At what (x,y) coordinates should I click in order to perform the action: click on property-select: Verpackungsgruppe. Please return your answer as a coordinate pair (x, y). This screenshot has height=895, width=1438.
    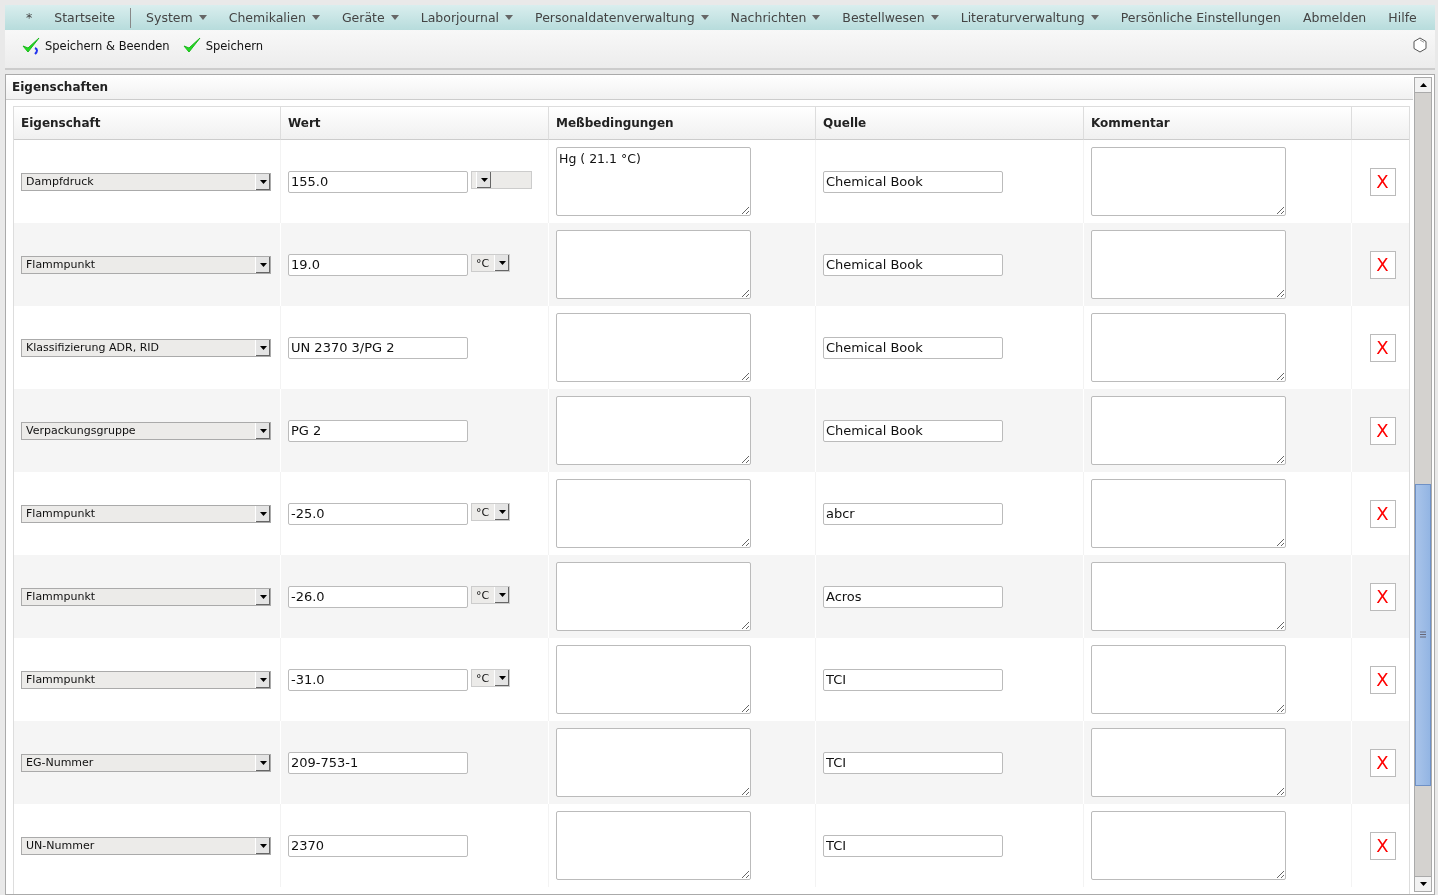
    Looking at the image, I should click on (146, 430).